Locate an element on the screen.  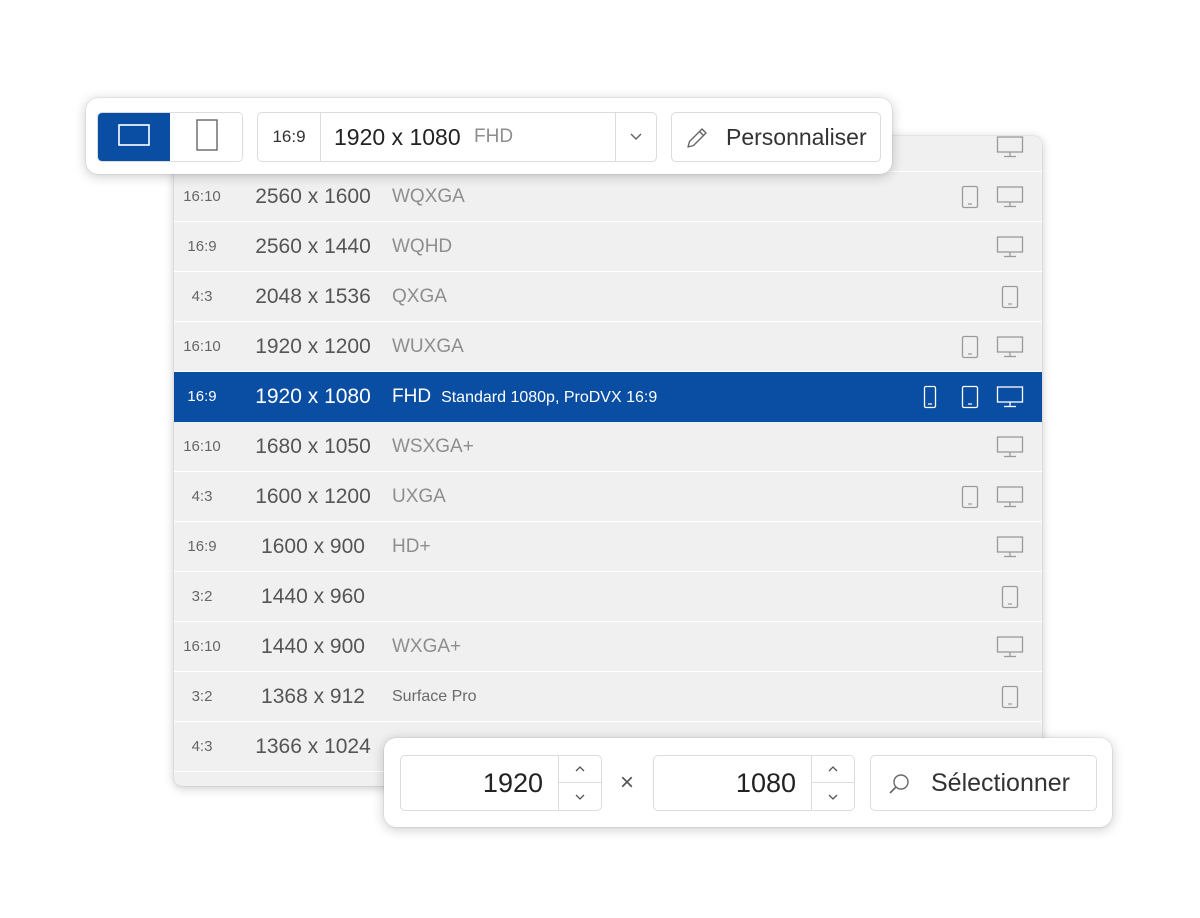
height-decrement-button is located at coordinates (833, 796).